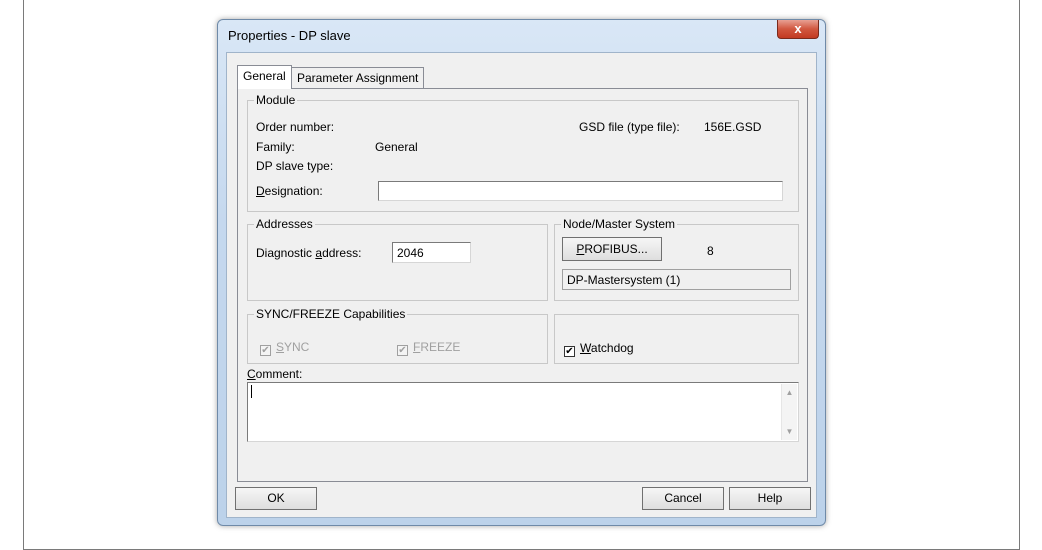 The width and height of the screenshot is (1042, 550). Describe the element at coordinates (286, 253) in the screenshot. I see `diagnostic-label-pre: Diagnostic` at that location.